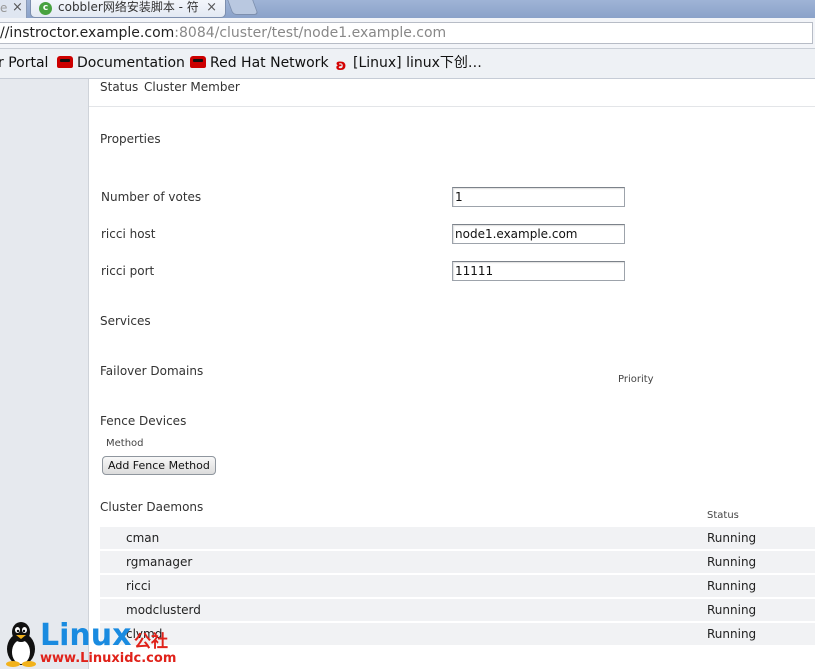 The height and width of the screenshot is (669, 815). I want to click on daemon-row: ricci Running, so click(457, 586).